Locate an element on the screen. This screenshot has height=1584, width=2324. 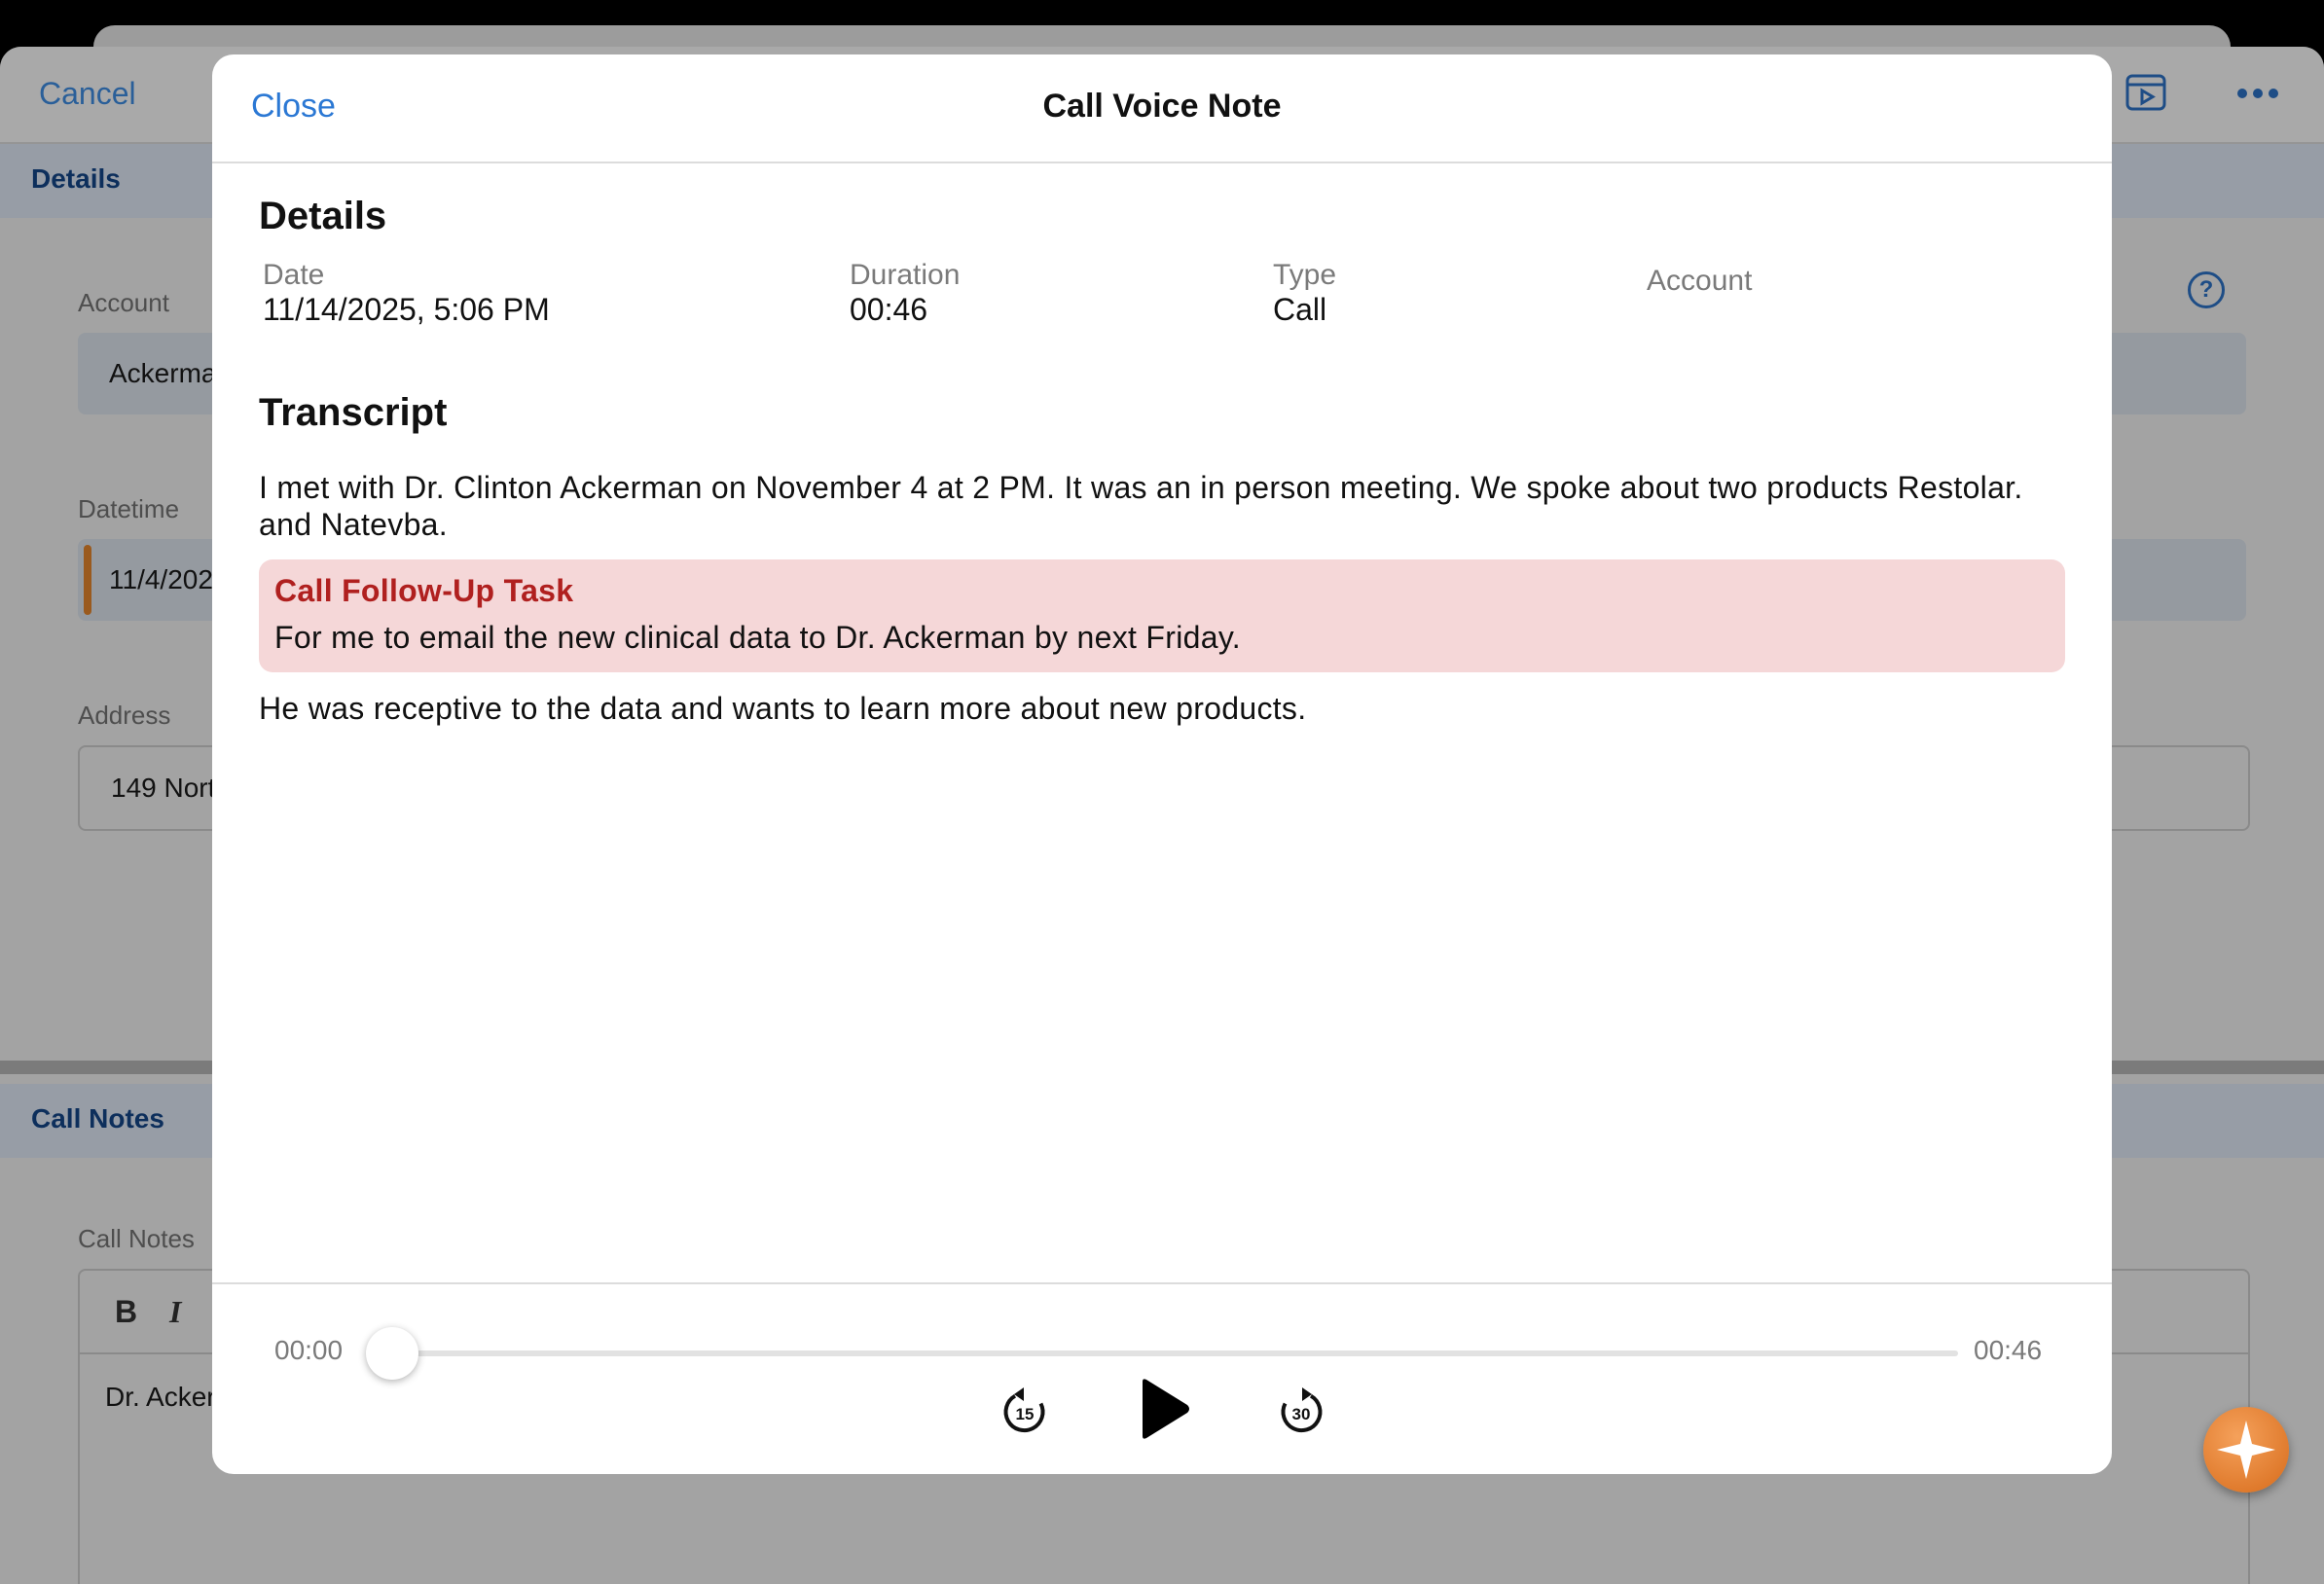
play-icon is located at coordinates (1166, 1409).